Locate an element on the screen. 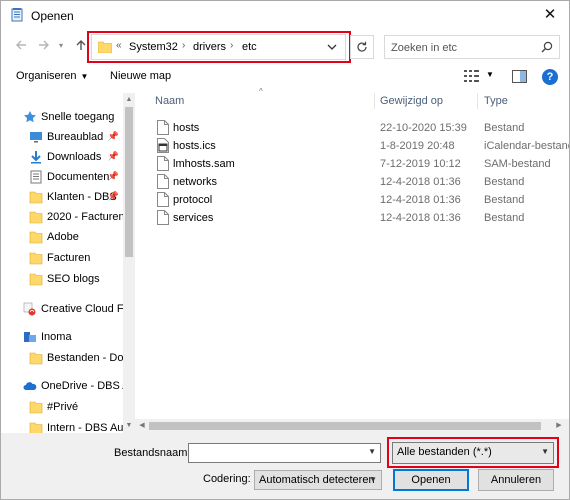 Image resolution: width=570 pixels, height=500 pixels. view-dropdown-icon: ▼ is located at coordinates (490, 74).